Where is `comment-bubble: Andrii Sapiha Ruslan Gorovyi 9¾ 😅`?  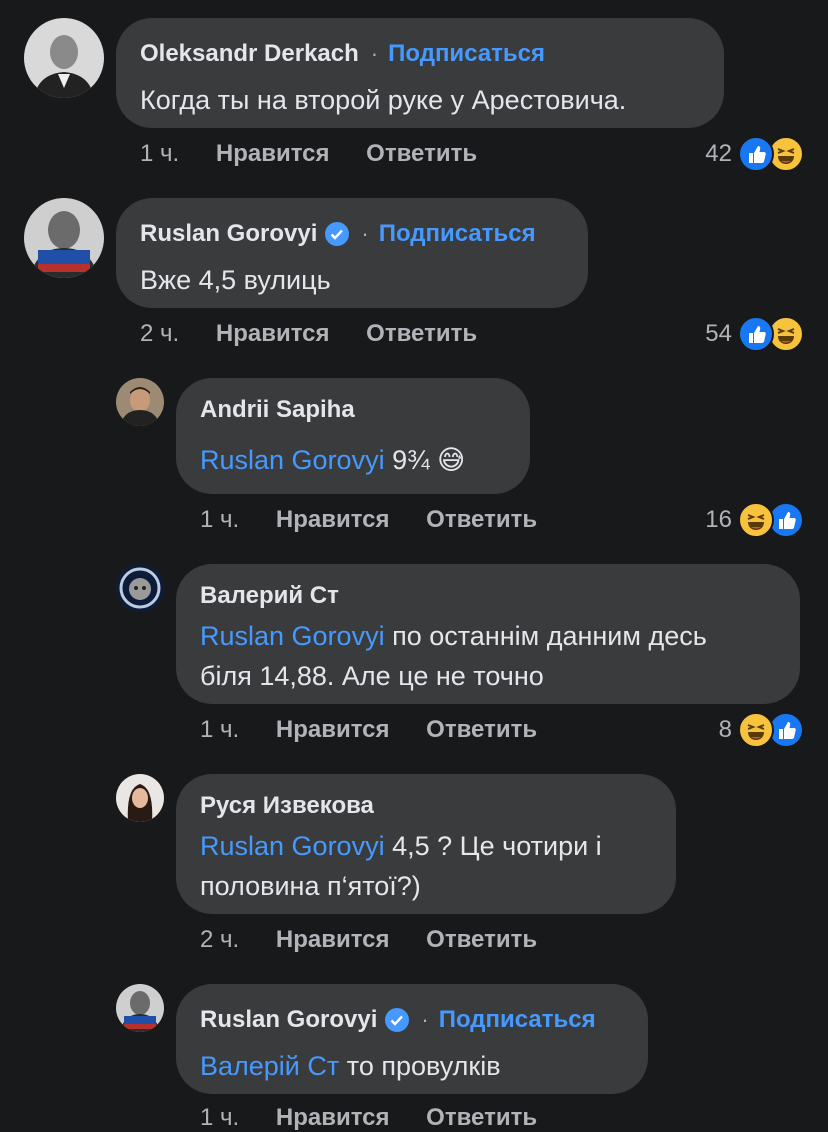 comment-bubble: Andrii Sapiha Ruslan Gorovyi 9¾ 😅 is located at coordinates (353, 436).